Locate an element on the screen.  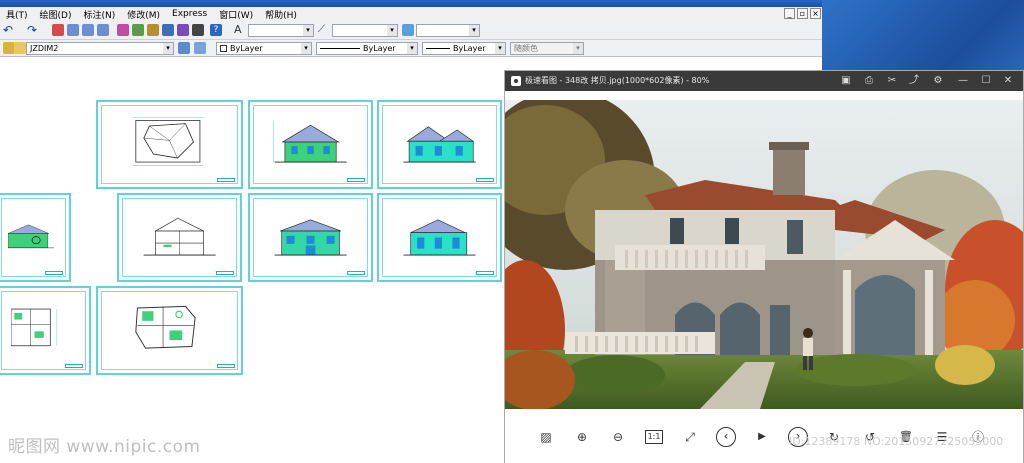
cad-standard-toolbar: ↶ ↷ ? A ▾ ⟋ ▾ ▾ is located at coordinates (411, 30).